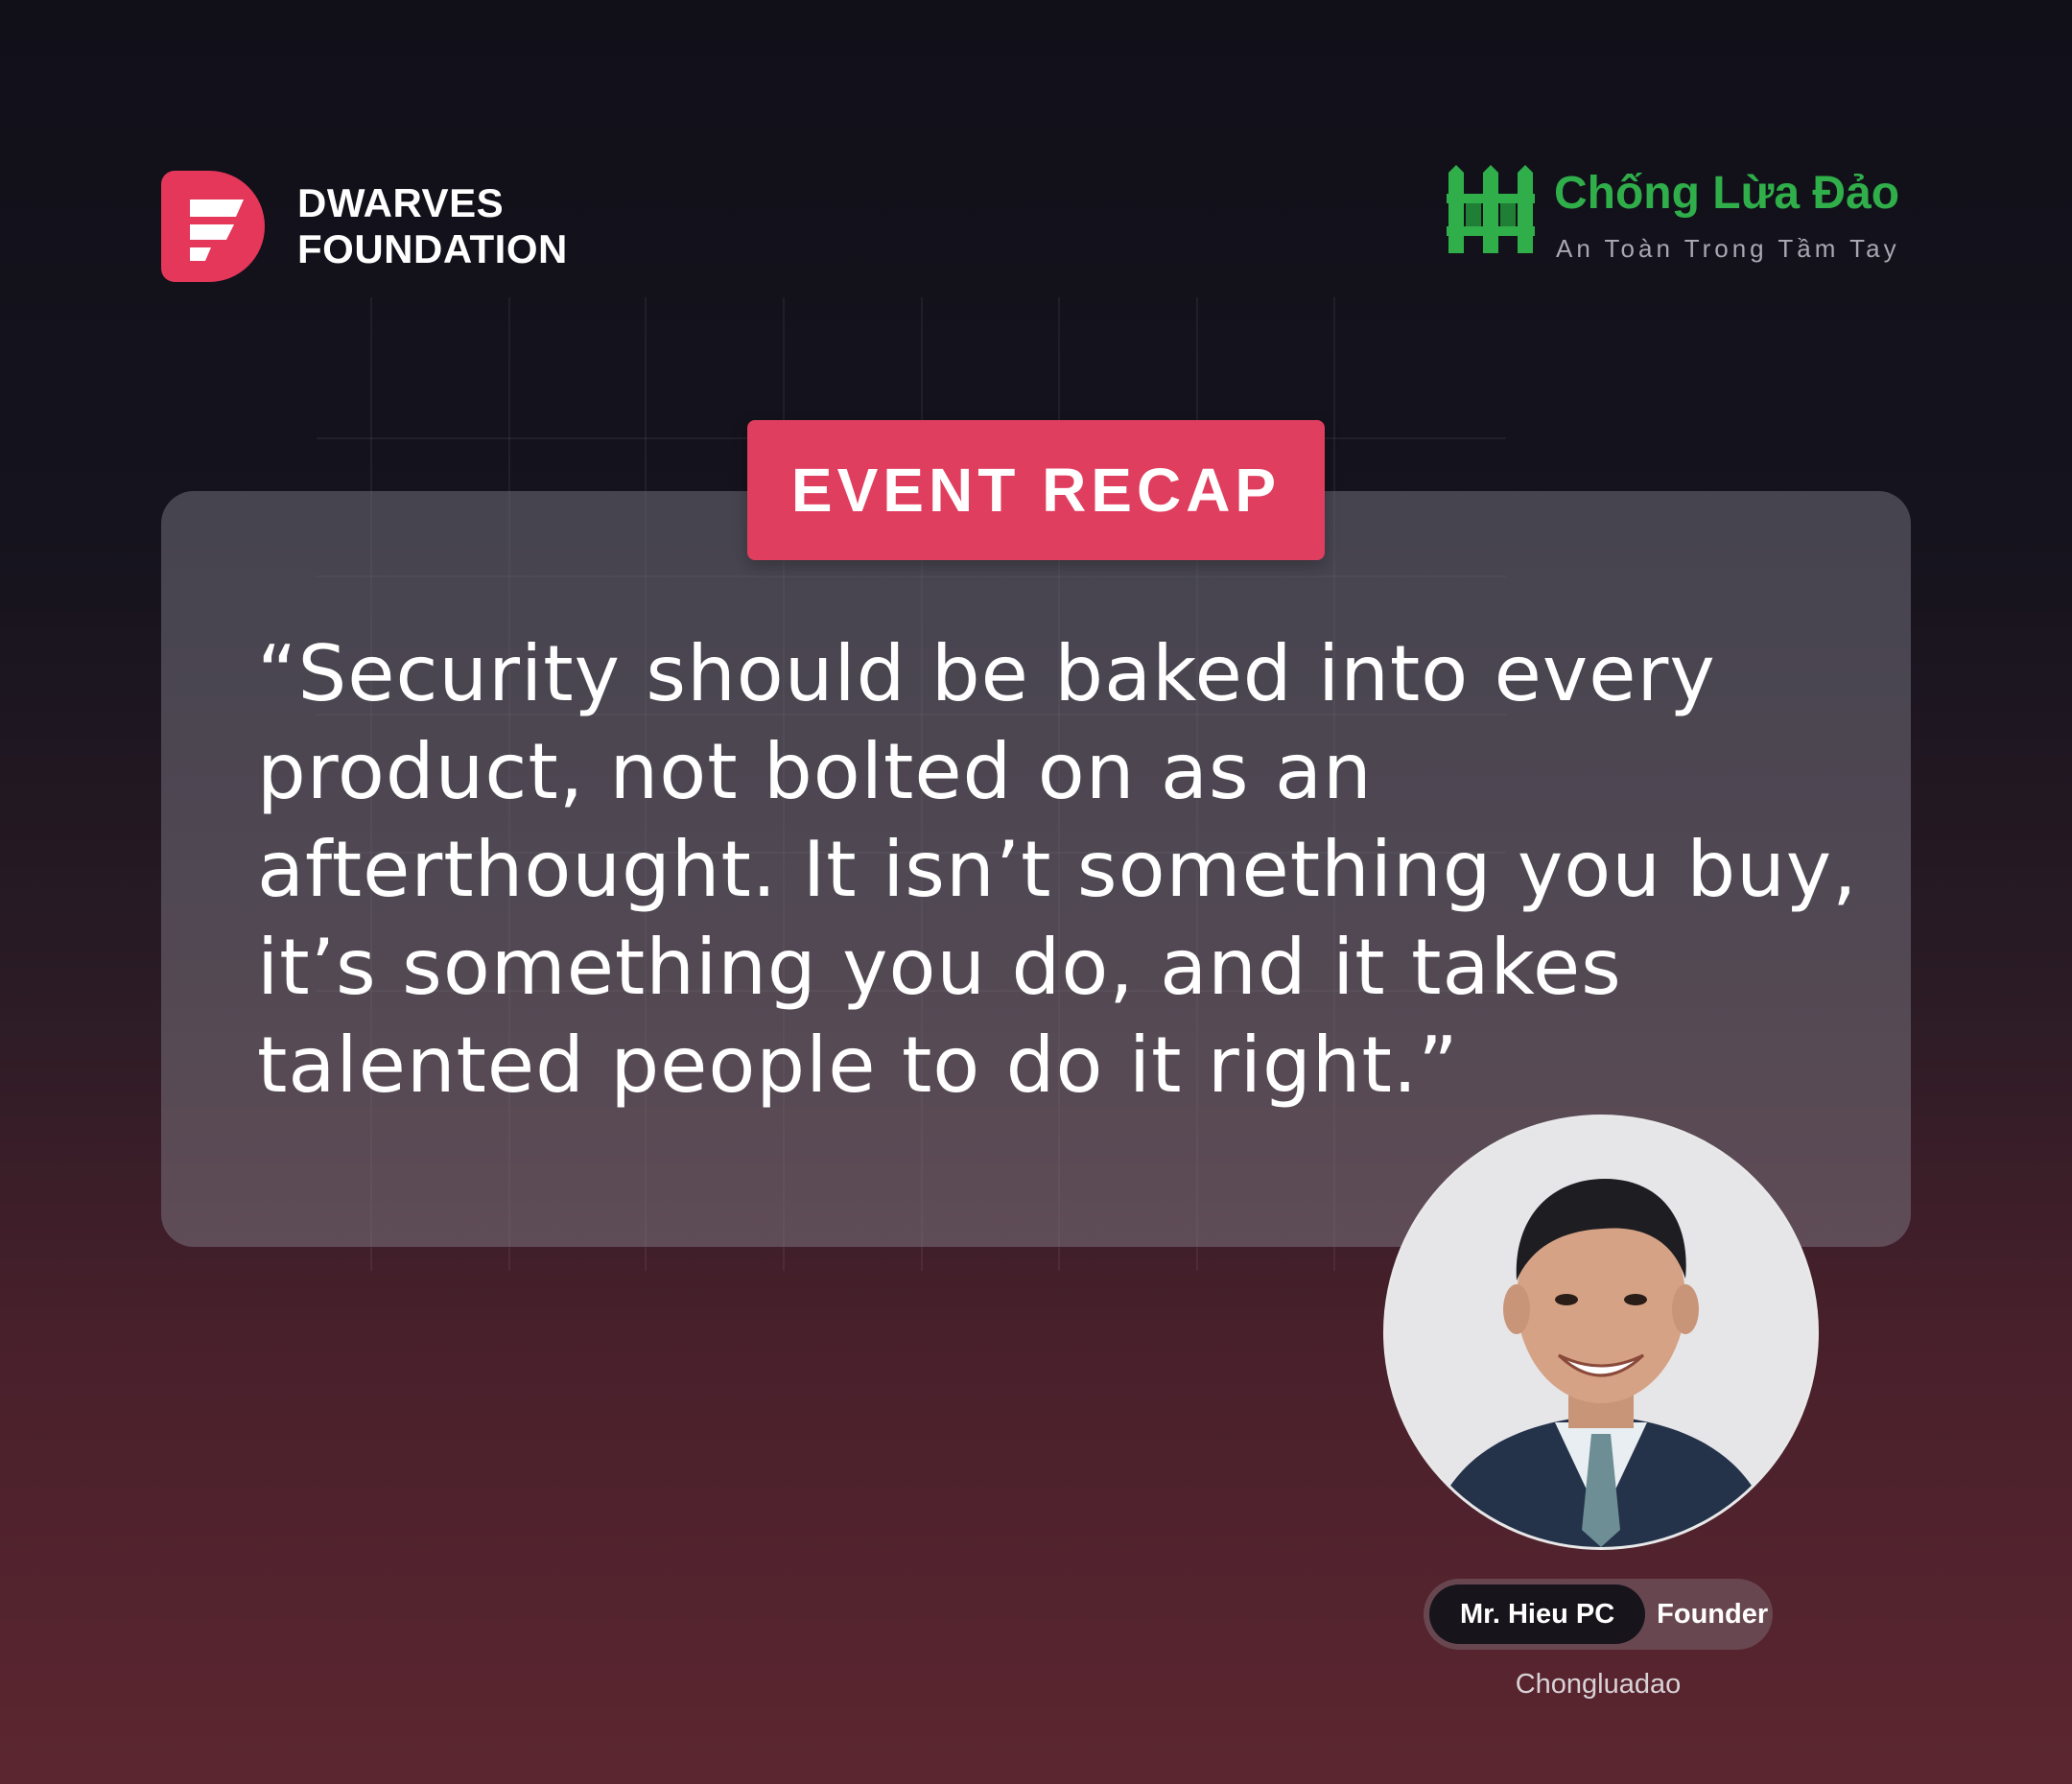 This screenshot has width=2072, height=1784. I want to click on dwarves-foundation-wordmark: DWARVES FOUNDATION, so click(432, 226).